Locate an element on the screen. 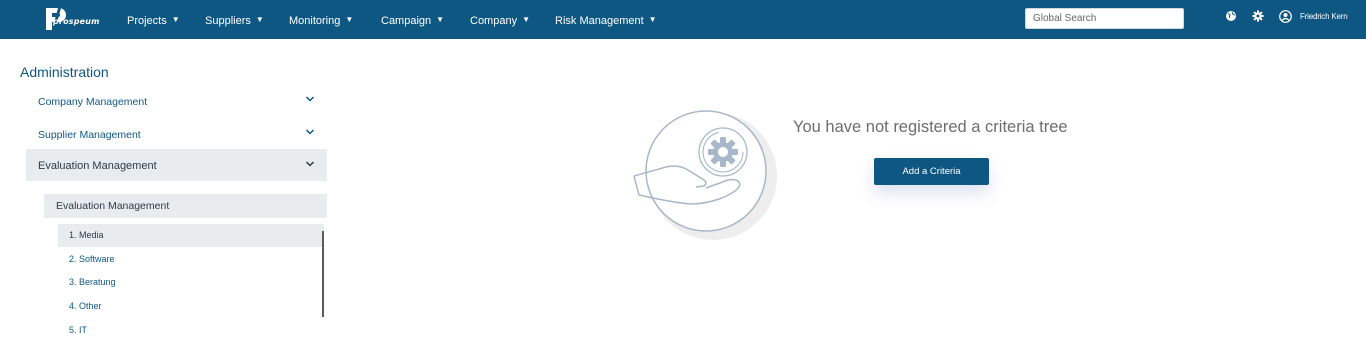  hand-with-gear-icon is located at coordinates (705, 175).